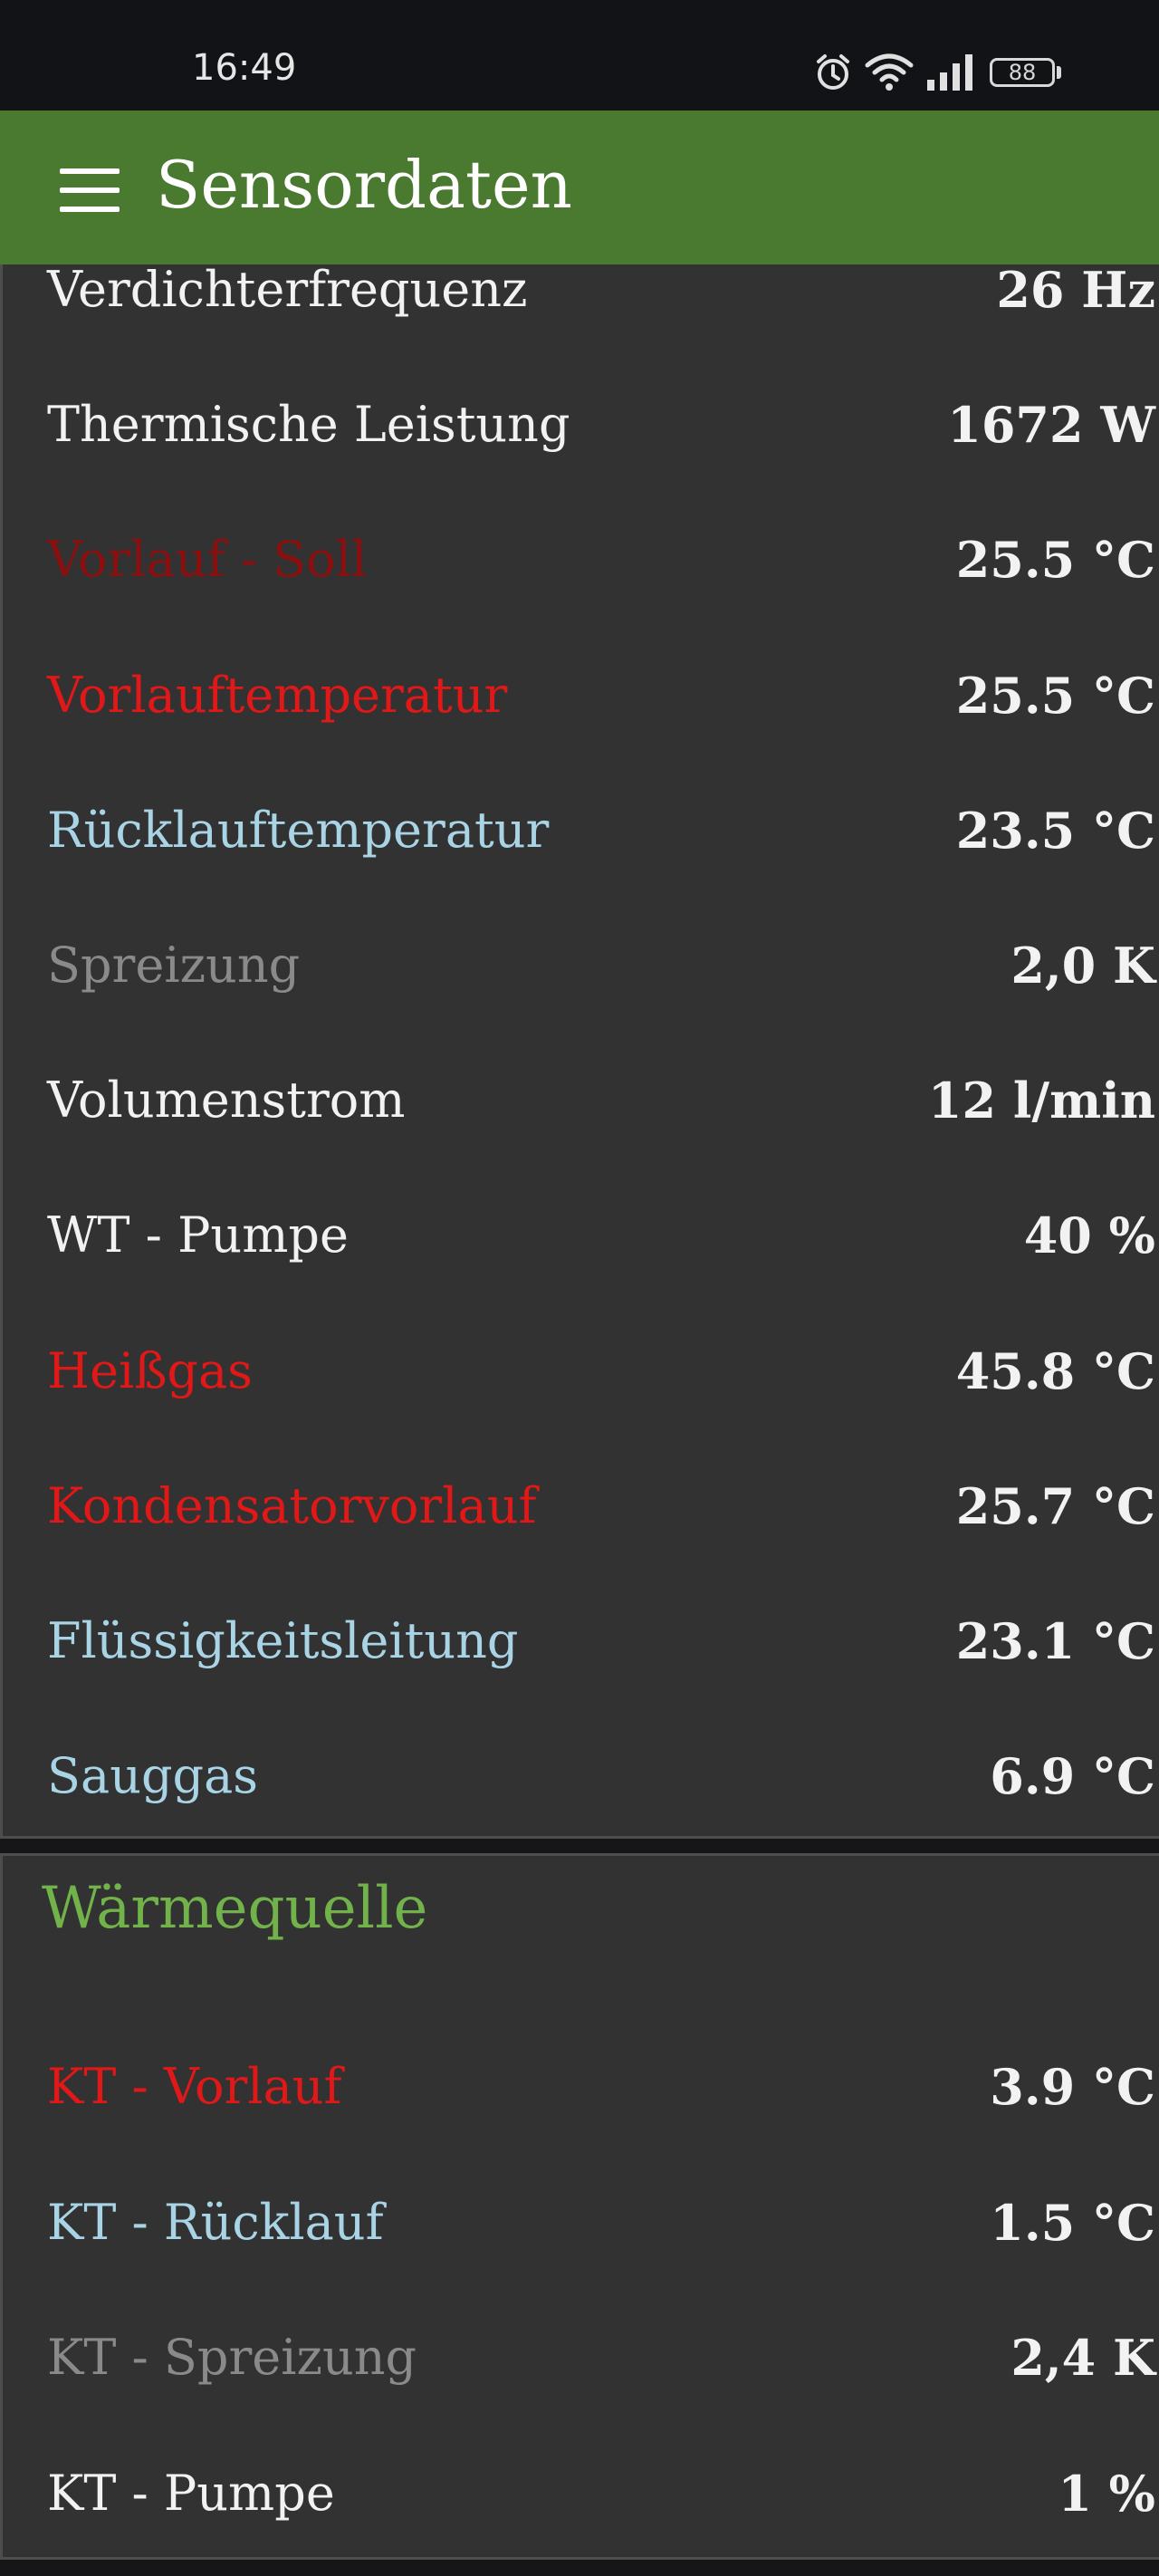 This screenshot has height=2576, width=1159. I want to click on sensor-row: Sauggas 6.9 °C, so click(579, 1776).